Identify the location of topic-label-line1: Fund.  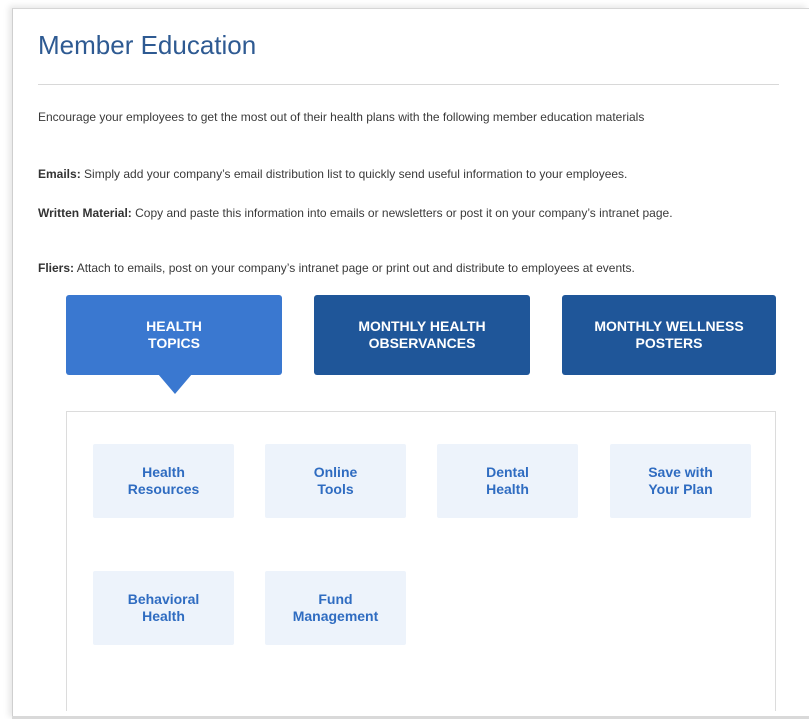
(335, 599).